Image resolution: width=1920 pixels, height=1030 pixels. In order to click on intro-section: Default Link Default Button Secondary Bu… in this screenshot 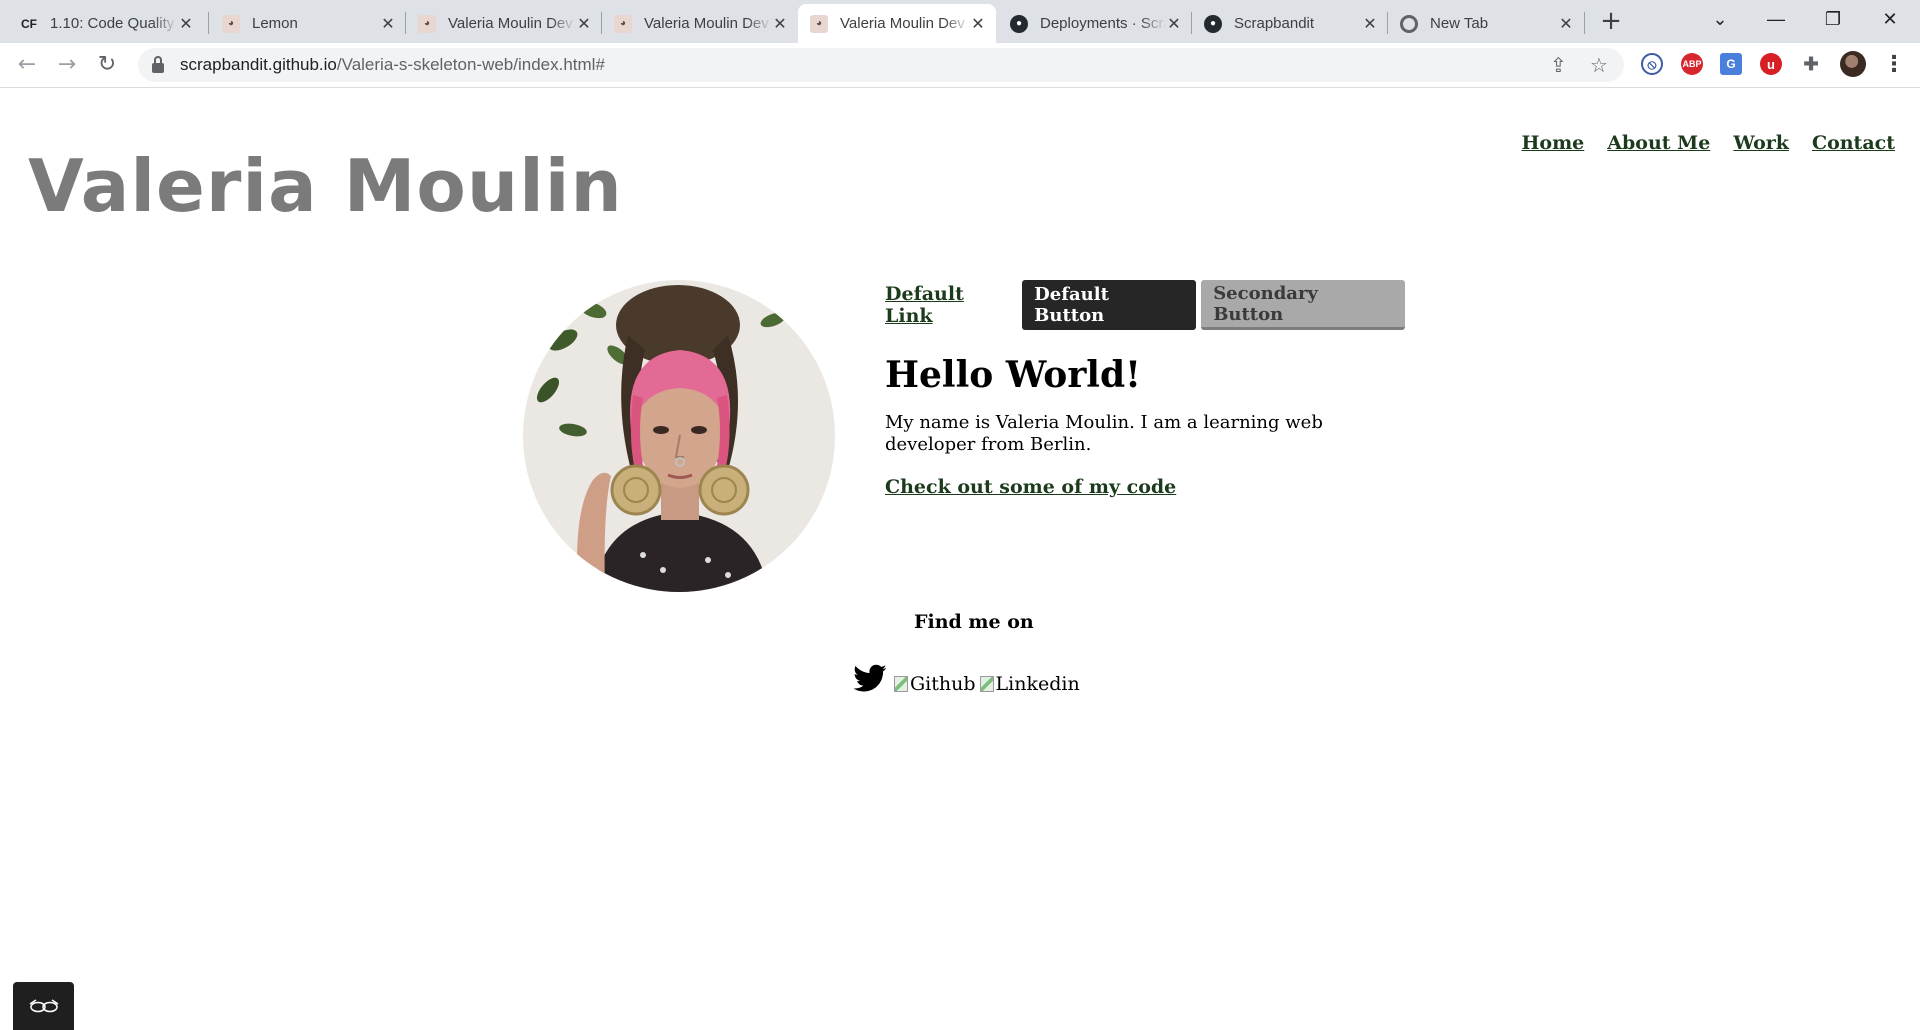, I will do `click(1145, 389)`.